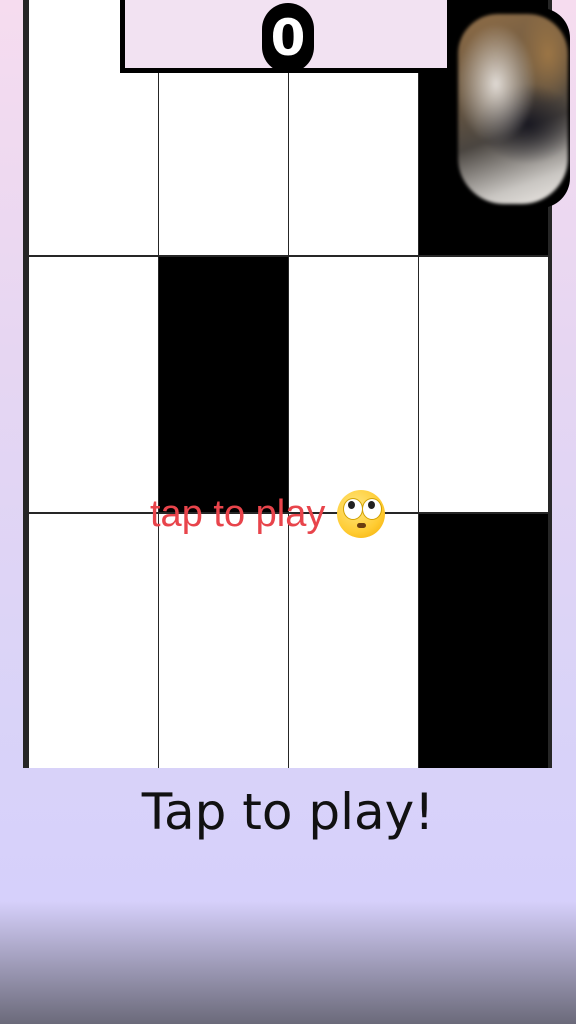 The width and height of the screenshot is (576, 1024). I want to click on tile-r3-c4, so click(483, 641).